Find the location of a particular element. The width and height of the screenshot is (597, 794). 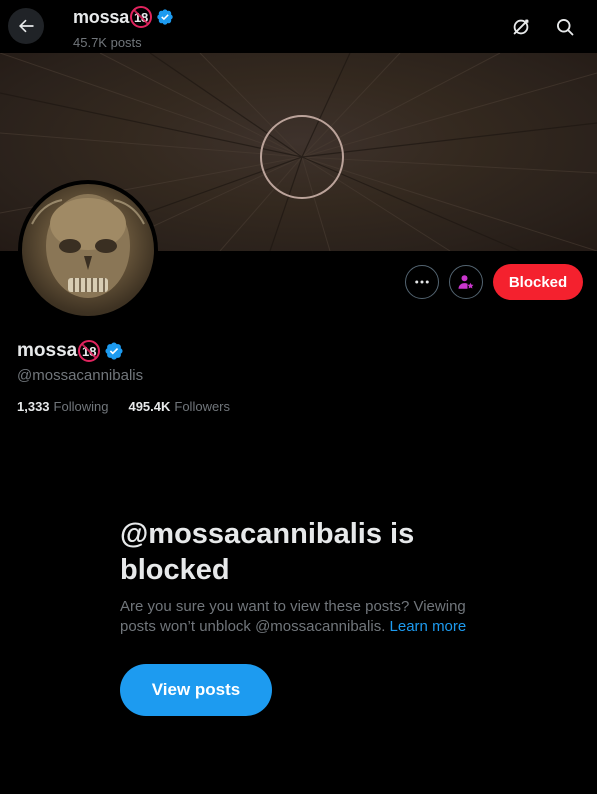

followers-label: Followers is located at coordinates (202, 406).